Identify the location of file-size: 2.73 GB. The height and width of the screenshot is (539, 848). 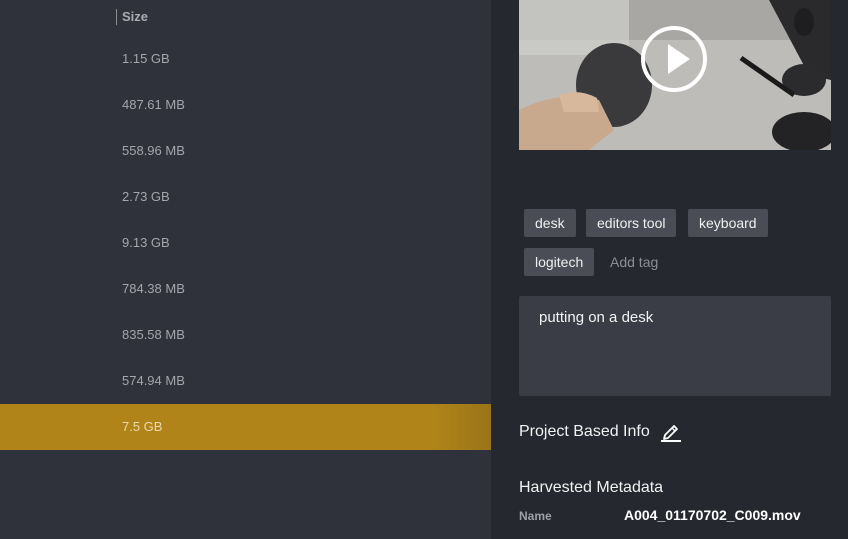
(146, 196).